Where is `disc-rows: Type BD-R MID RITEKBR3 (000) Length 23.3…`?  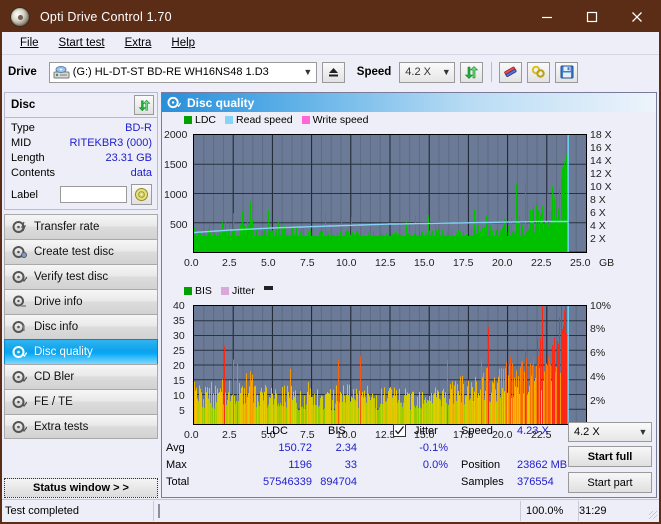 disc-rows: Type BD-R MID RITEKBR3 (000) Length 23.3… is located at coordinates (81, 163).